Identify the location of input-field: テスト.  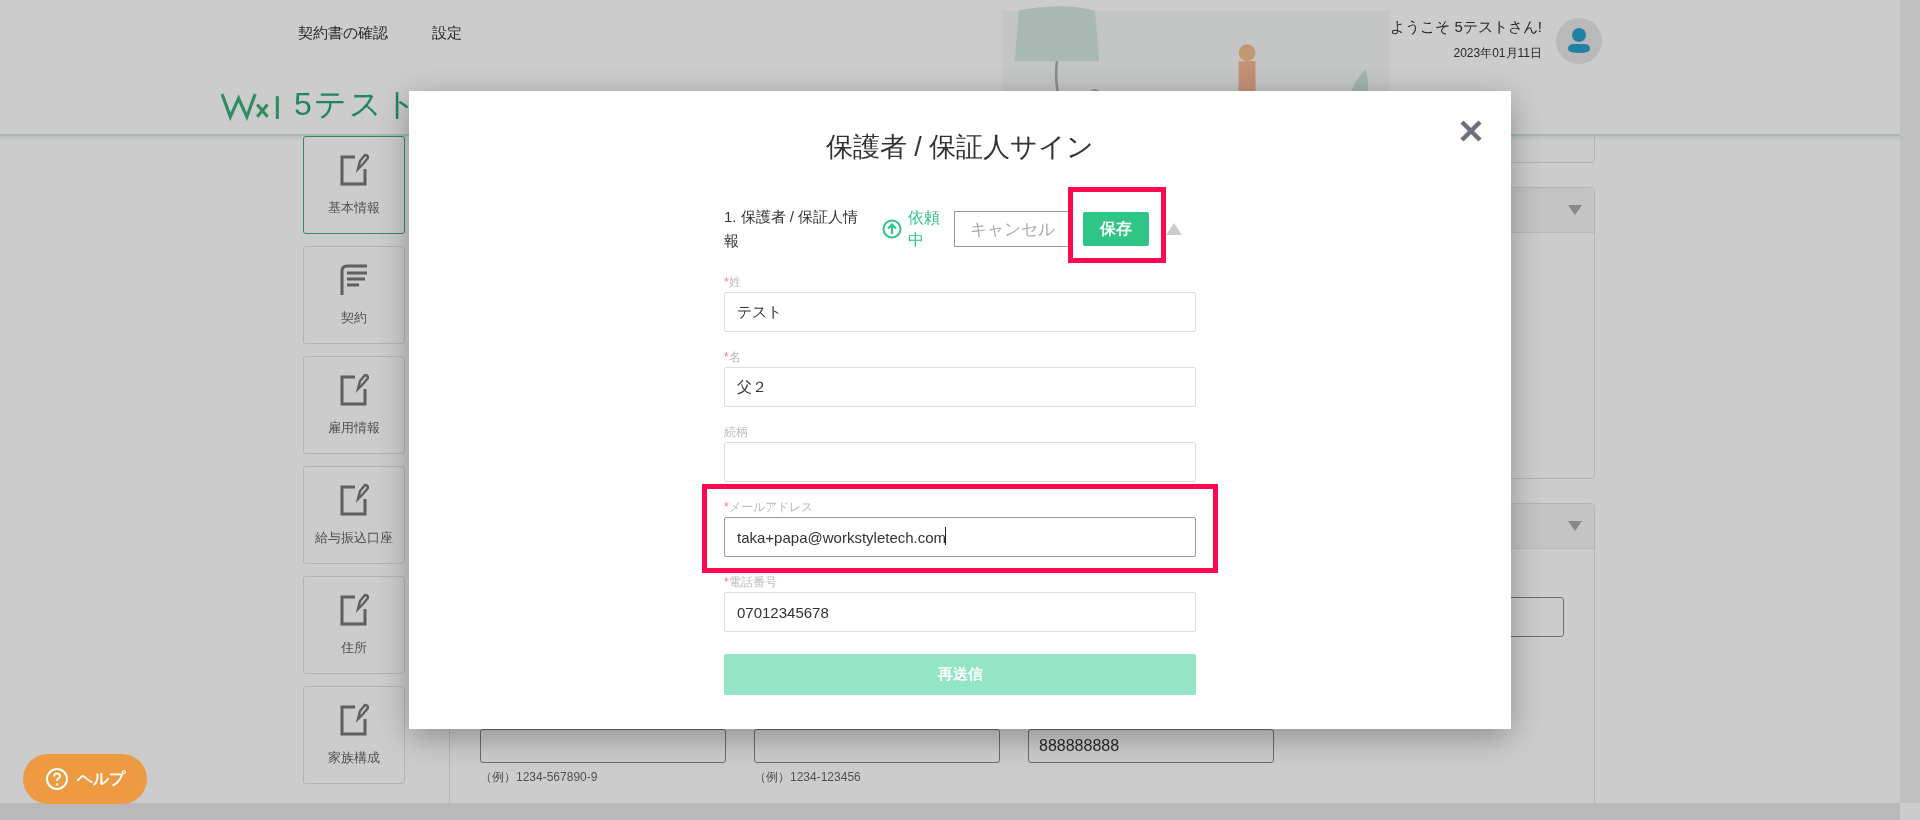
(960, 312).